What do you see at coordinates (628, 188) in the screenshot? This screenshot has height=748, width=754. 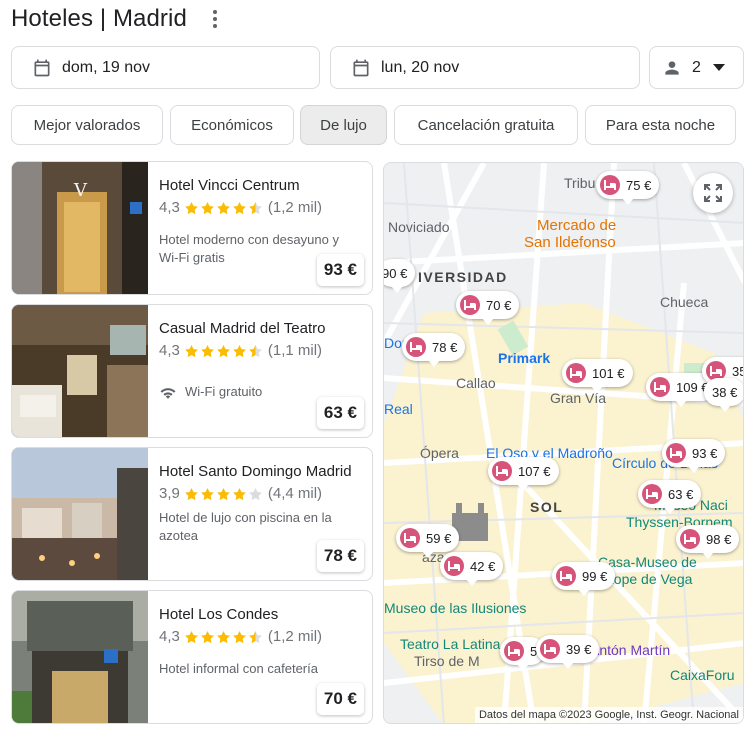 I see `map-price-pin: 75 €` at bounding box center [628, 188].